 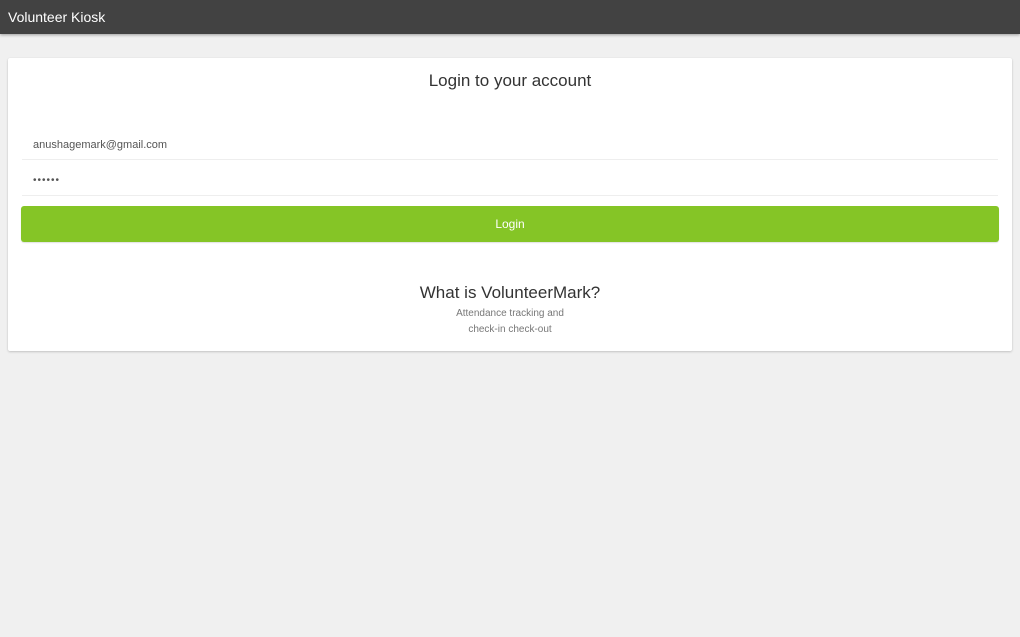 I want to click on app-title: Volunteer Kiosk, so click(x=57, y=17).